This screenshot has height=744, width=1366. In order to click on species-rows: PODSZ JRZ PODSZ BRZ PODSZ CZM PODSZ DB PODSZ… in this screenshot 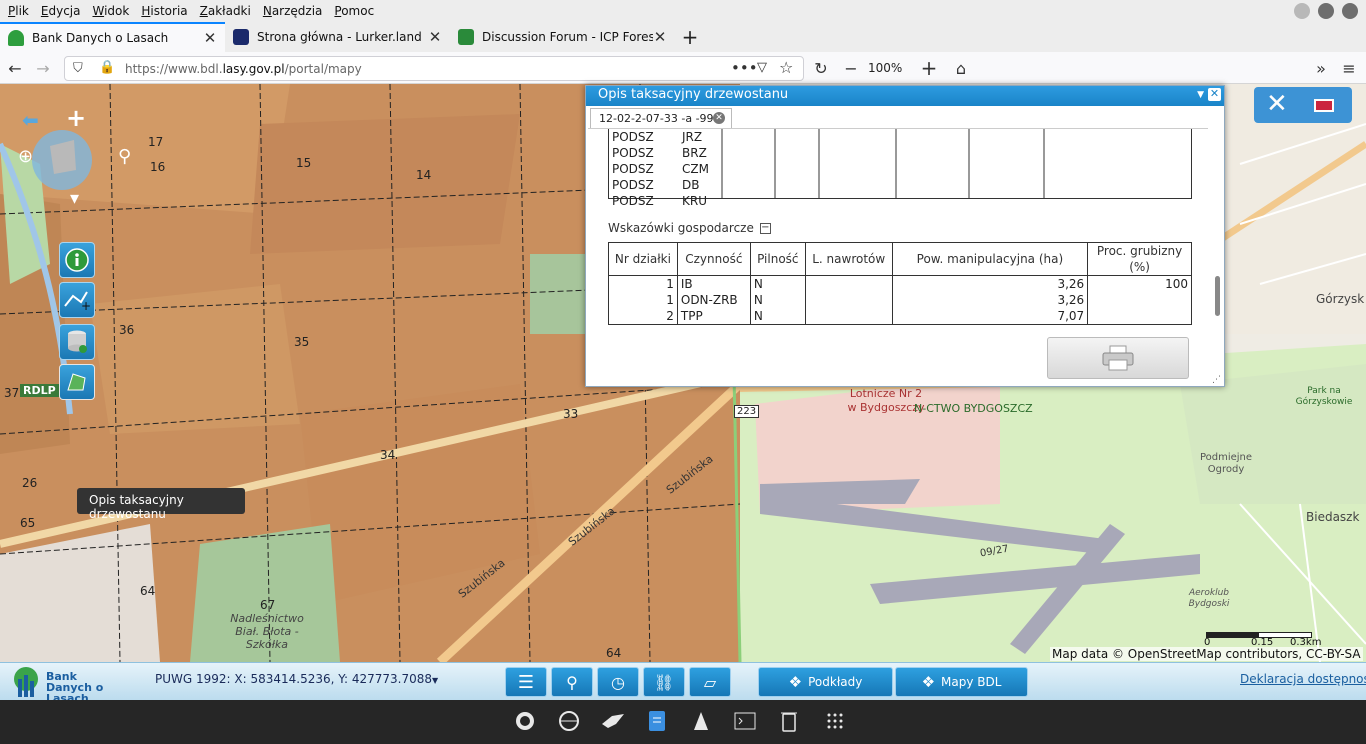, I will do `click(660, 169)`.